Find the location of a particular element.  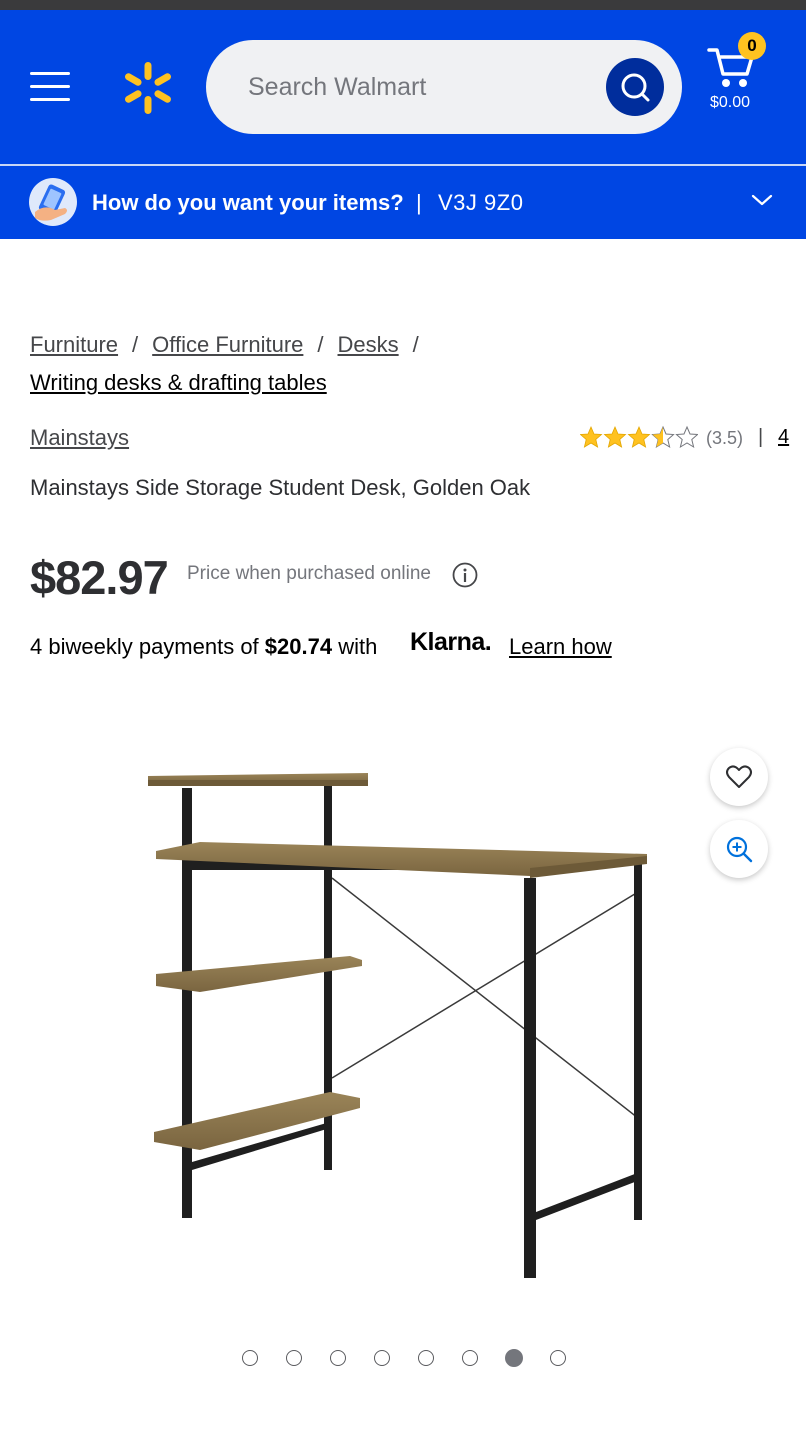

favorite-button is located at coordinates (739, 777).